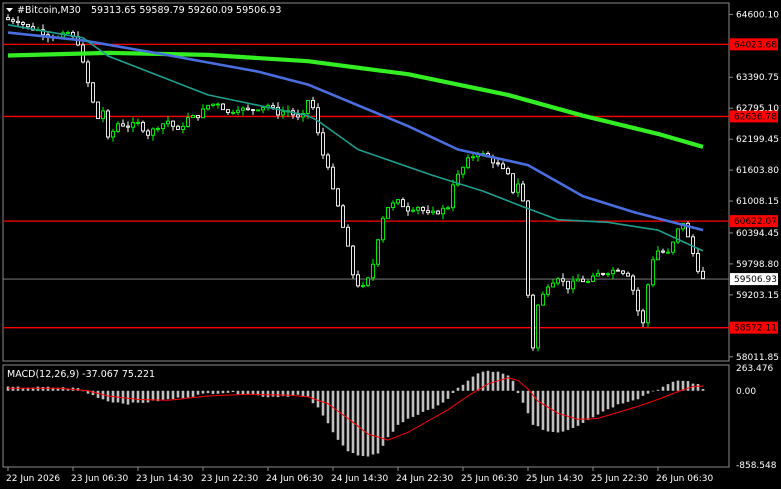  What do you see at coordinates (746, 392) in the screenshot?
I see `macd-tick-label-1: 0.00` at bounding box center [746, 392].